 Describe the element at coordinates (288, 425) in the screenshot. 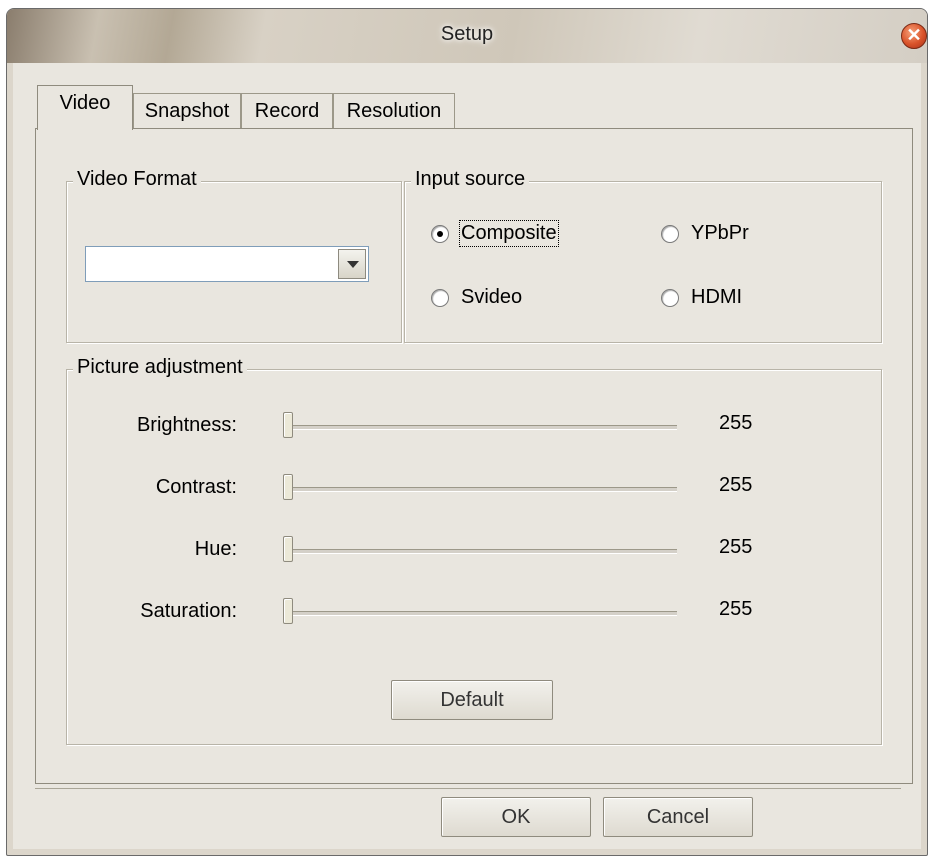

I see `brightness-slider-thumb` at that location.